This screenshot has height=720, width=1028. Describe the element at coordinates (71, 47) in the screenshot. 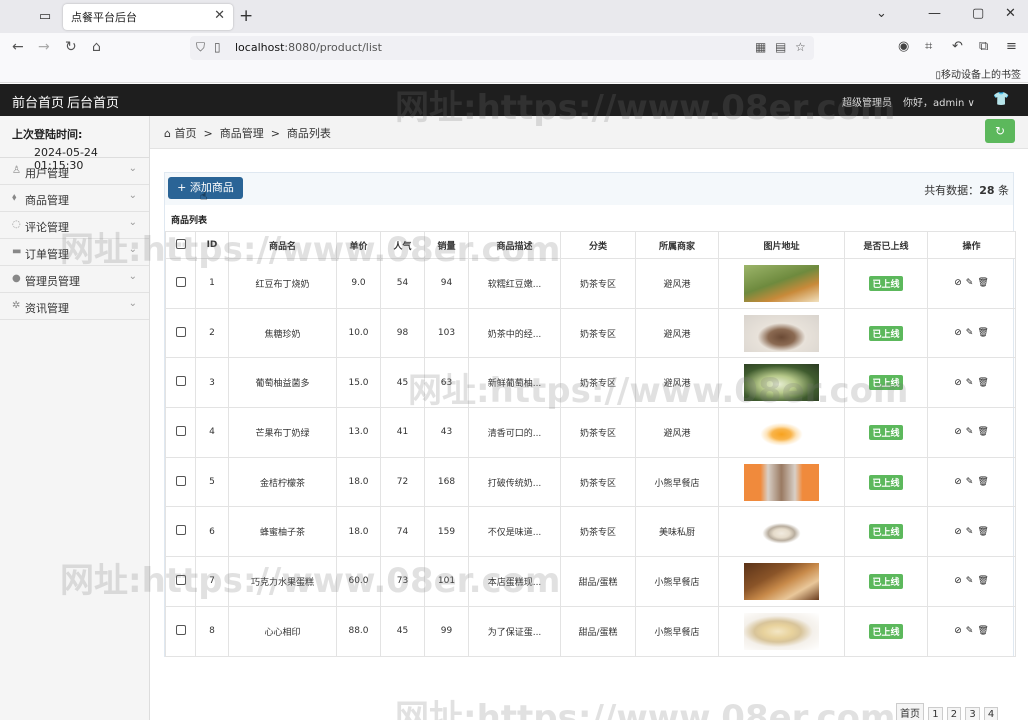

I see `reload-icon: ↻` at that location.